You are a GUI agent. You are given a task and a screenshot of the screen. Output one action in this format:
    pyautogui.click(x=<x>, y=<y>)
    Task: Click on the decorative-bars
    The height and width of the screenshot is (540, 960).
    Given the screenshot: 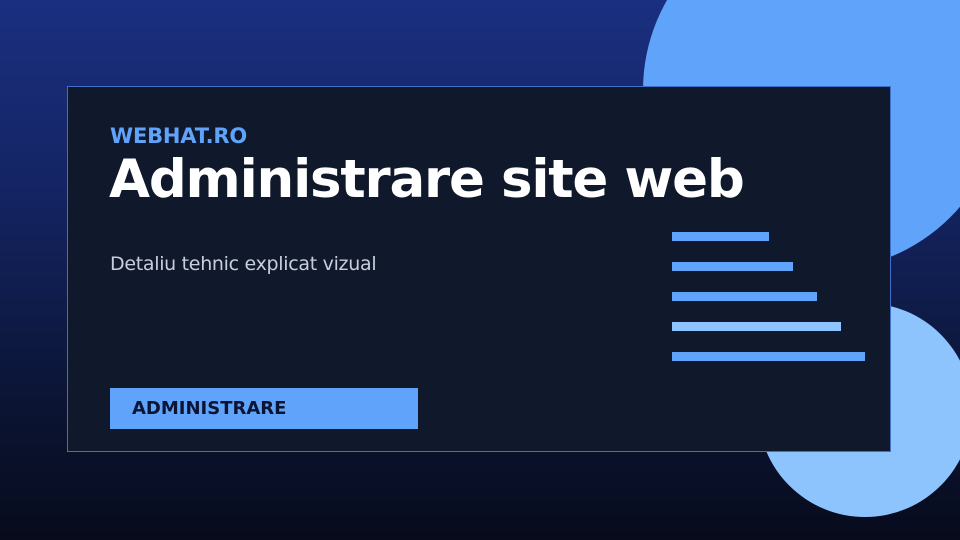 What is the action you would take?
    pyautogui.click(x=772, y=297)
    